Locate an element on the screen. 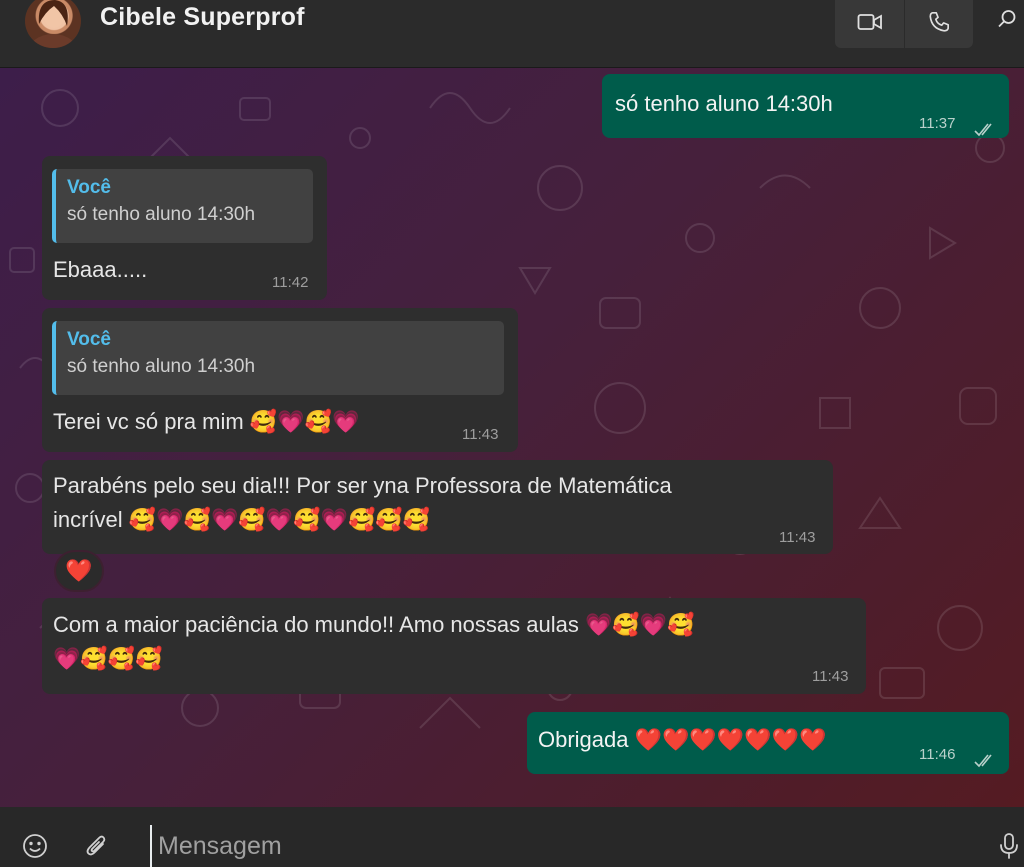  message-text: só tenho aluno 14:30h is located at coordinates (724, 103).